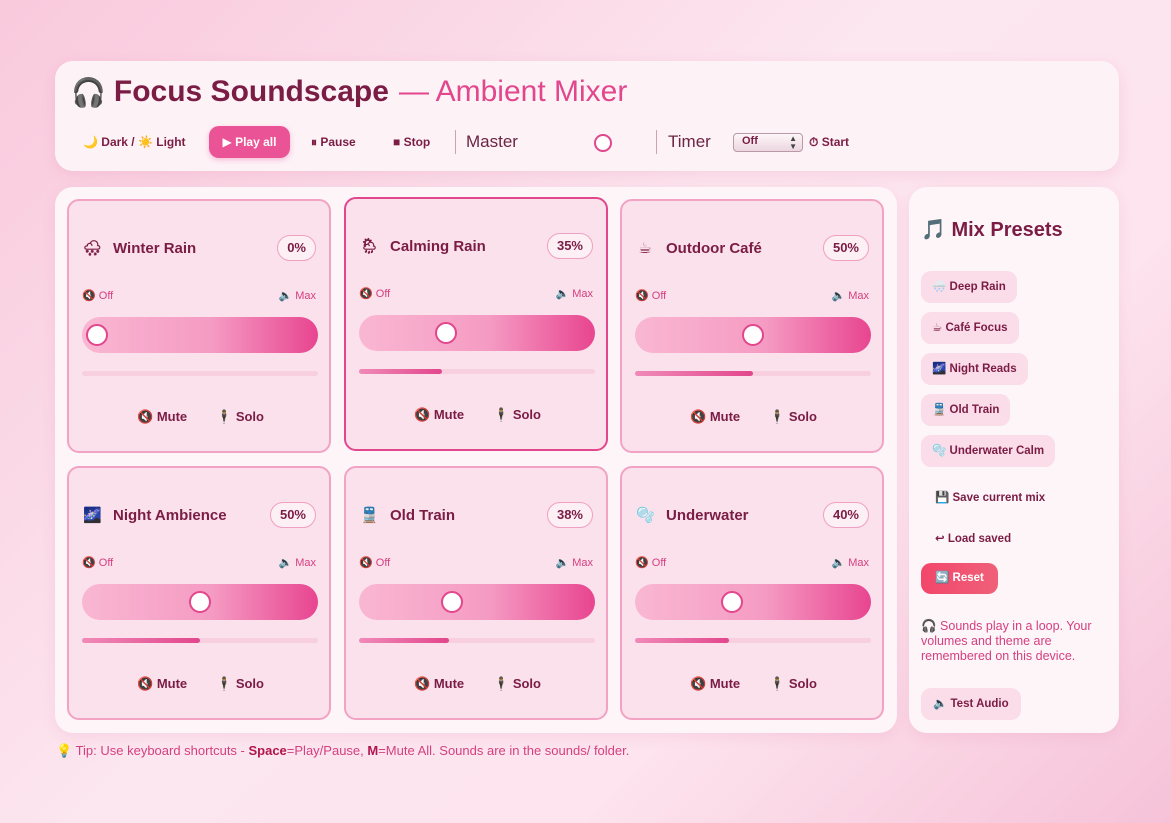 The image size is (1171, 823). I want to click on preset-deep-rain-button: 🌨️ Deep Rain, so click(969, 287).